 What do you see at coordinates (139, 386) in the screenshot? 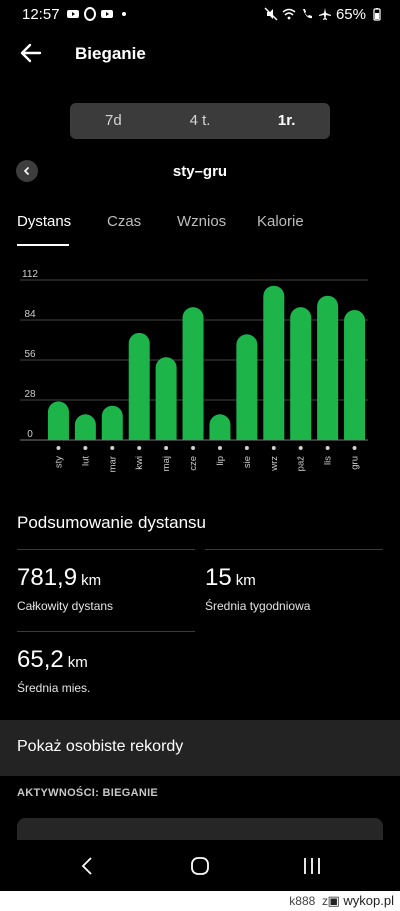
I see `bar-kwi` at bounding box center [139, 386].